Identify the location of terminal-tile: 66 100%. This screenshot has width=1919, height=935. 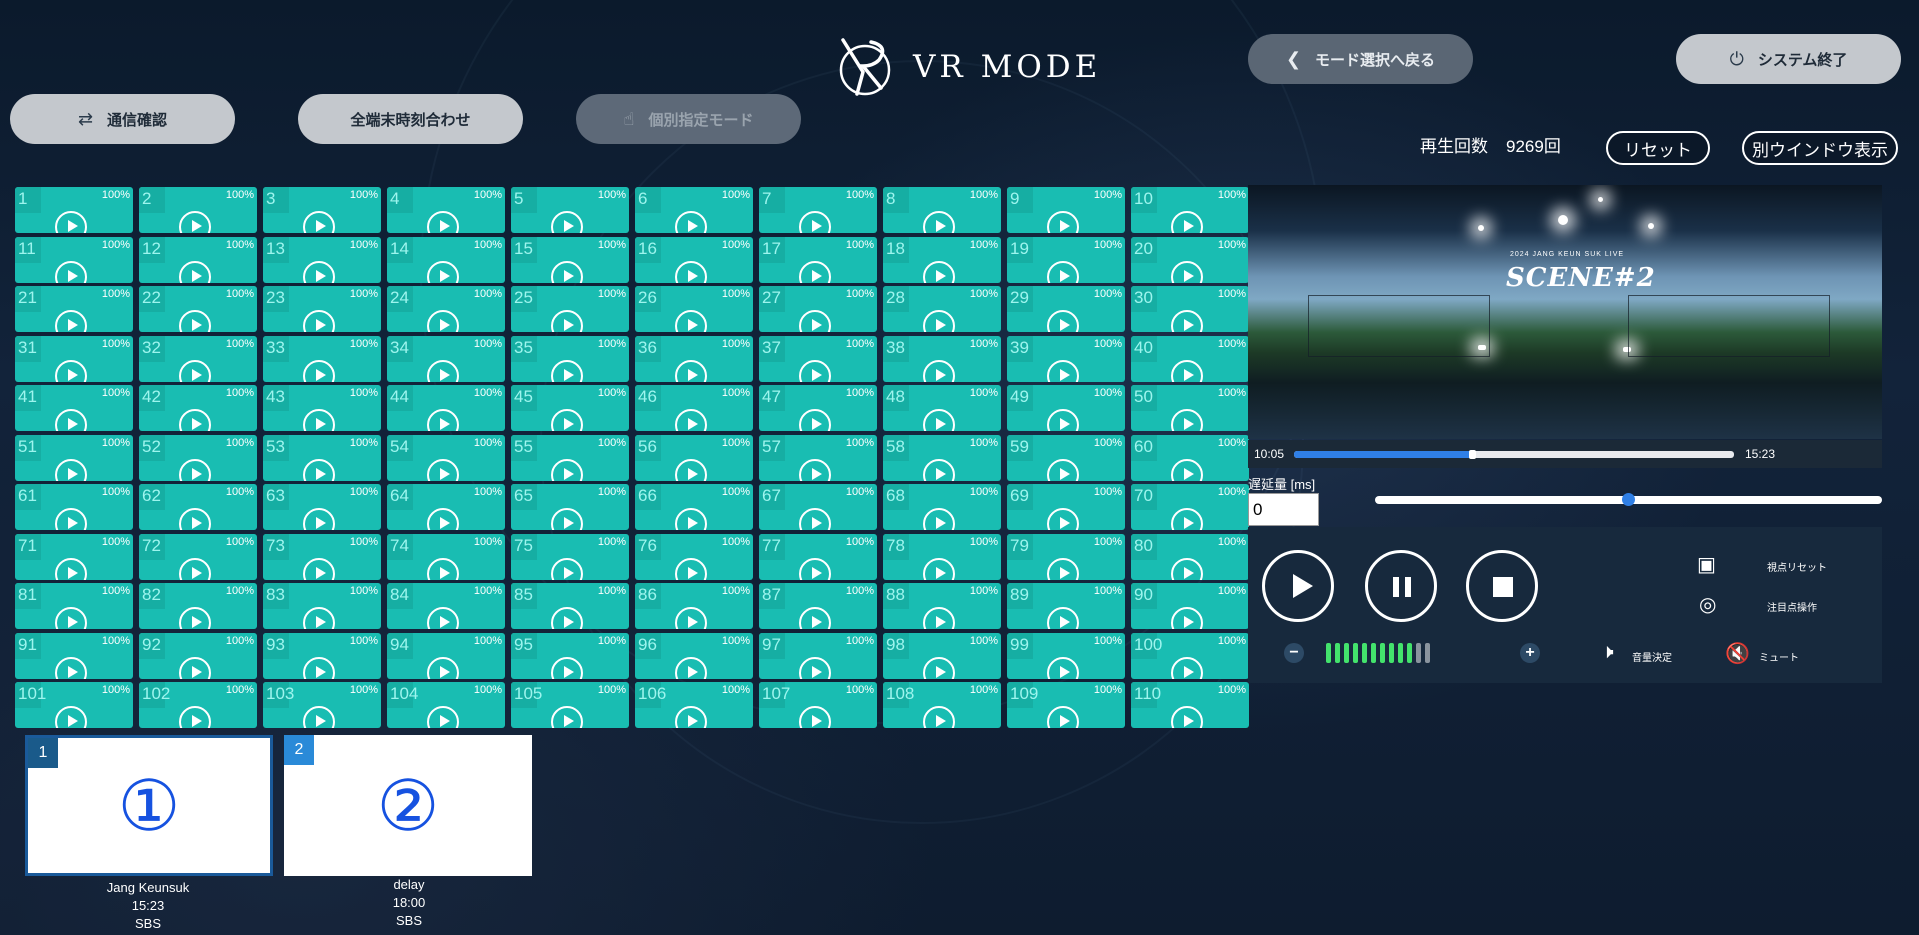
(694, 507).